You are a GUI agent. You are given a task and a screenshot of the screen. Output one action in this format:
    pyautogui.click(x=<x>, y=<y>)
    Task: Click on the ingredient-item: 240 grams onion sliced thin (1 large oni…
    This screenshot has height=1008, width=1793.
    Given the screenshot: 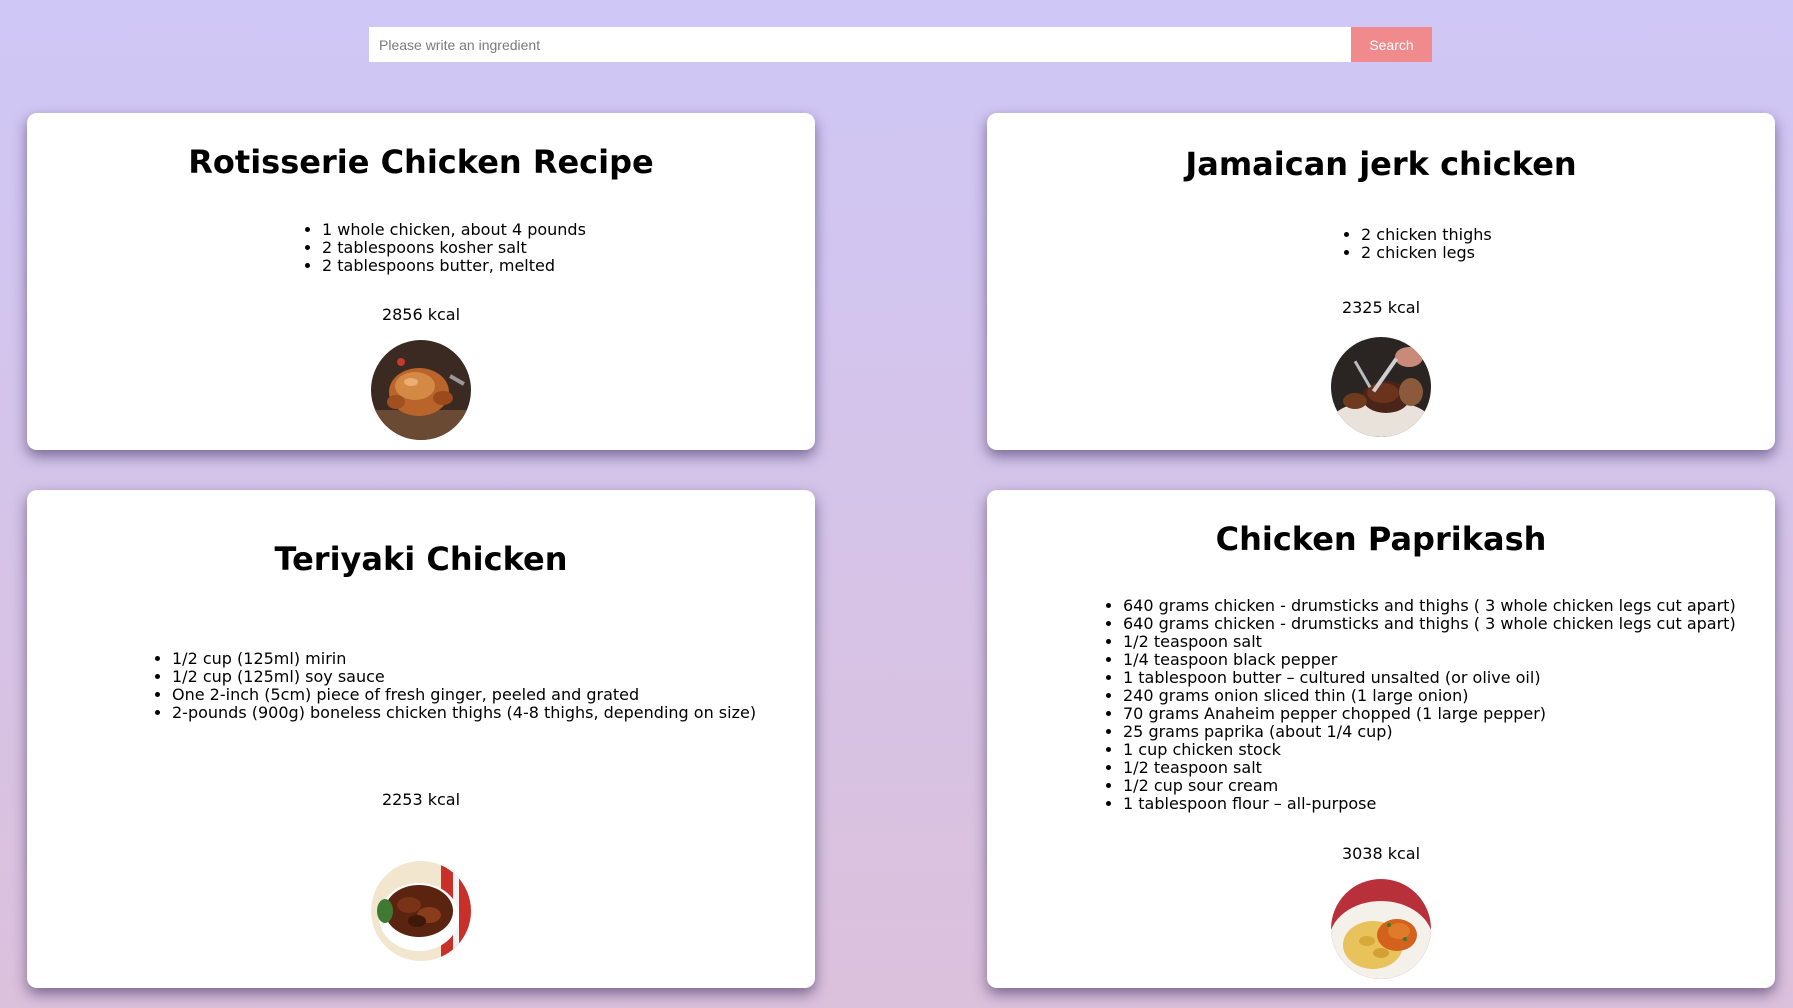 What is the action you would take?
    pyautogui.click(x=1429, y=696)
    